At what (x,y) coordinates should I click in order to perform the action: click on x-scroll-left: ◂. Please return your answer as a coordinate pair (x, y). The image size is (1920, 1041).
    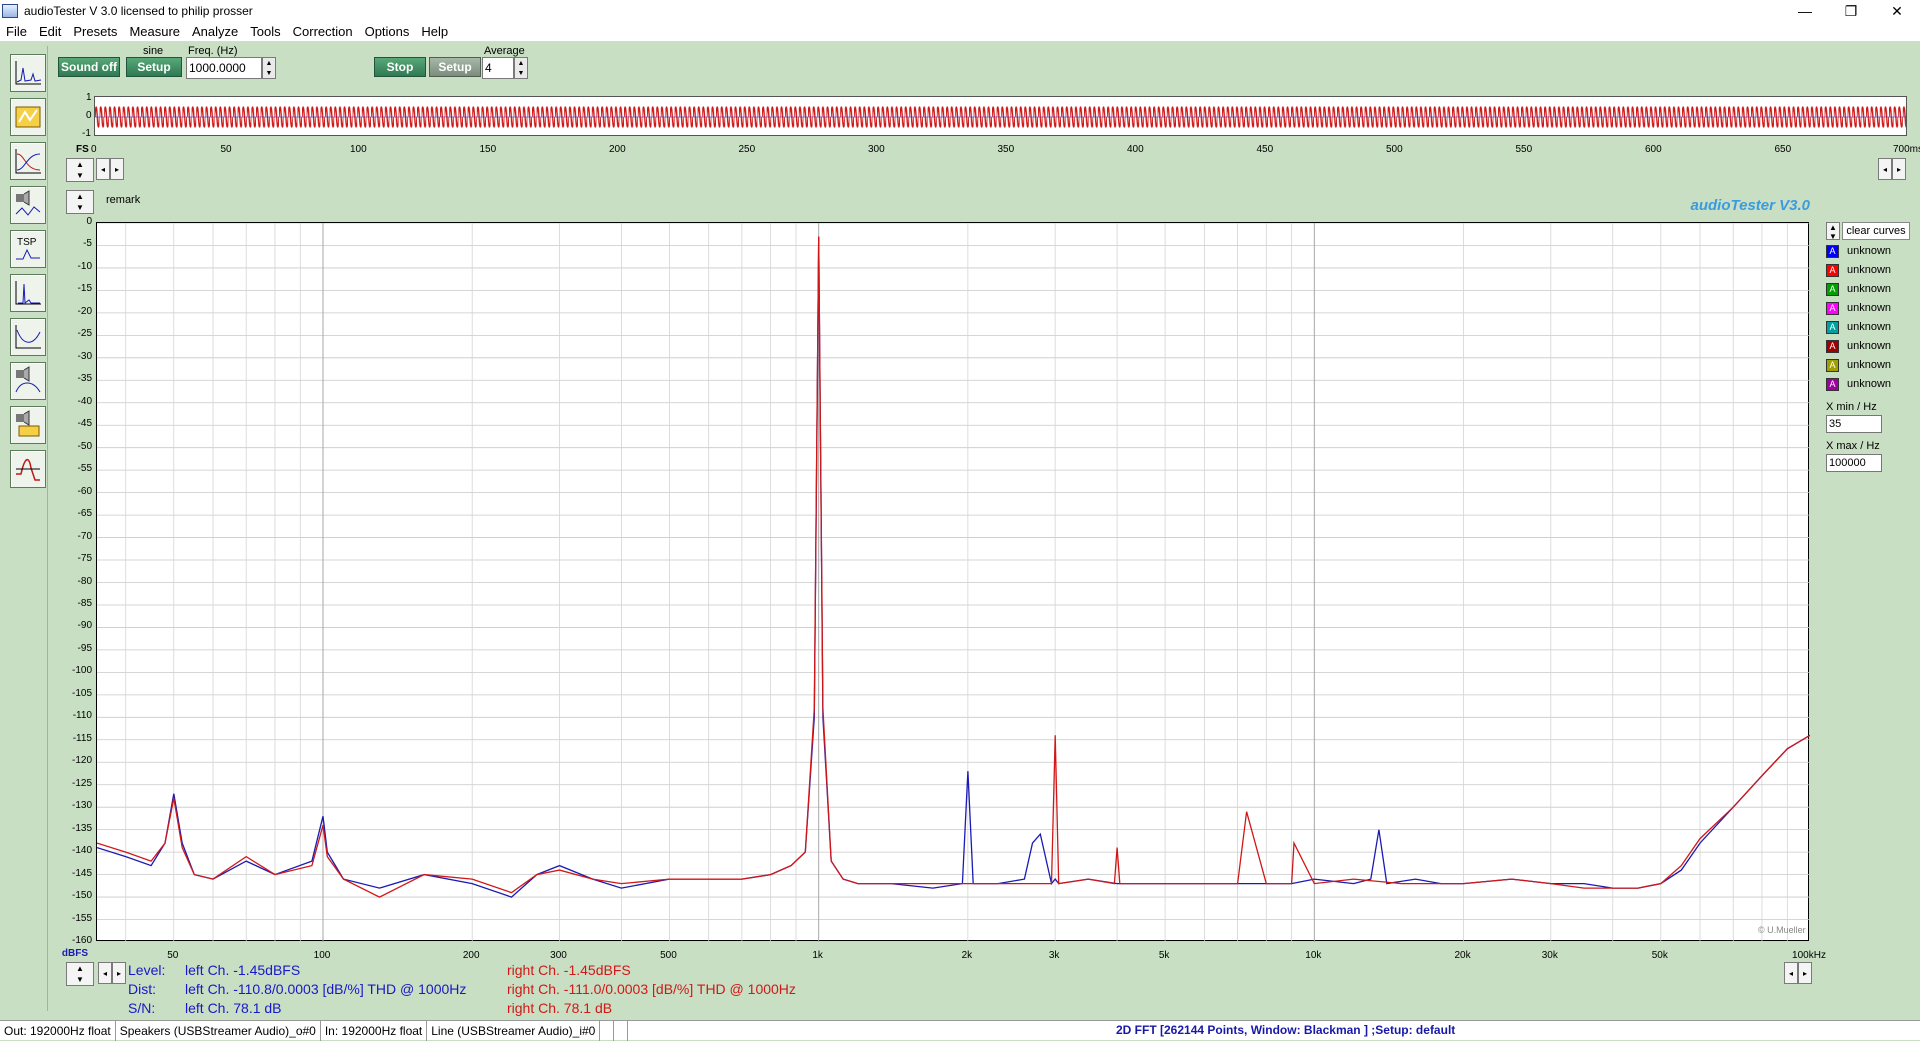
    Looking at the image, I should click on (1791, 973).